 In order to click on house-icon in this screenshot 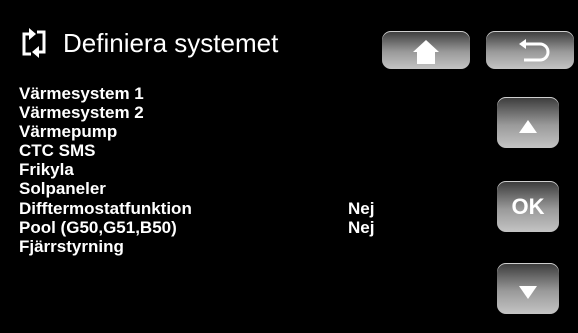, I will do `click(426, 52)`.